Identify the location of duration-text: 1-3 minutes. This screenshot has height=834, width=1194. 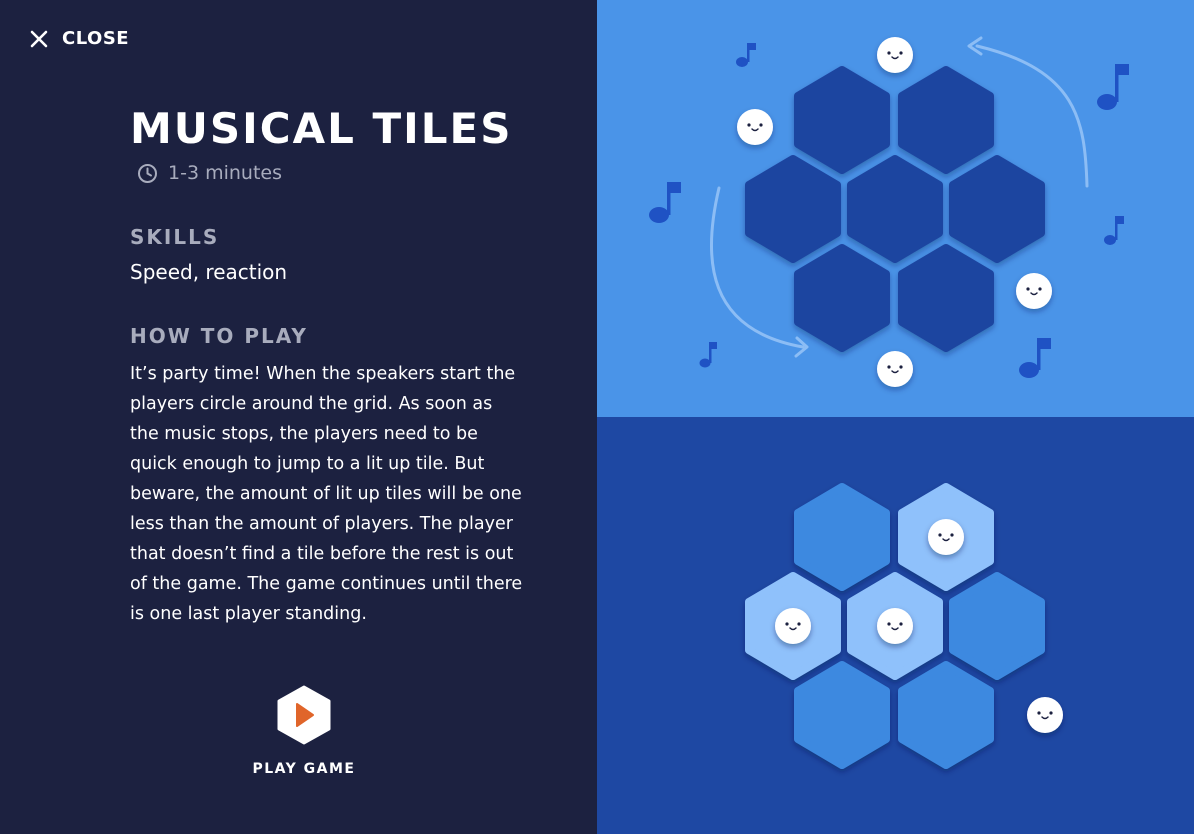
(225, 173).